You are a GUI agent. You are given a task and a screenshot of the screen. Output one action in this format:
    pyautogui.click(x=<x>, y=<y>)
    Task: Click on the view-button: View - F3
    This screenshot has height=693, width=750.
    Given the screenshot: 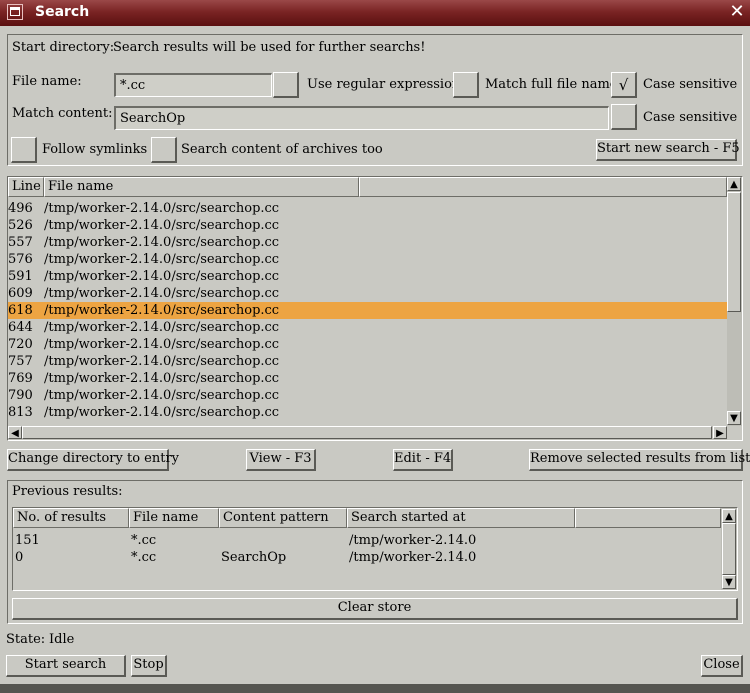 What is the action you would take?
    pyautogui.click(x=281, y=460)
    